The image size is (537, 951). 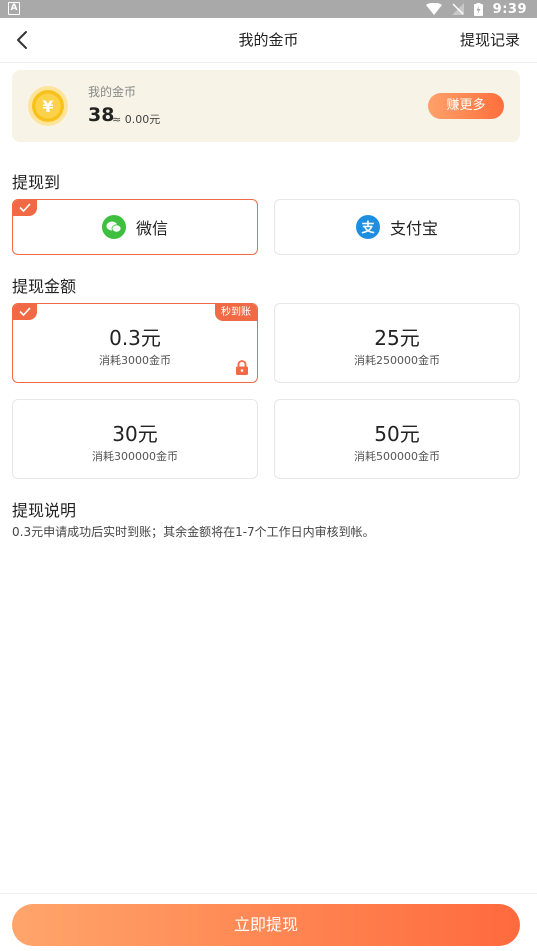 What do you see at coordinates (135, 338) in the screenshot?
I see `amount-value: 0.3元` at bounding box center [135, 338].